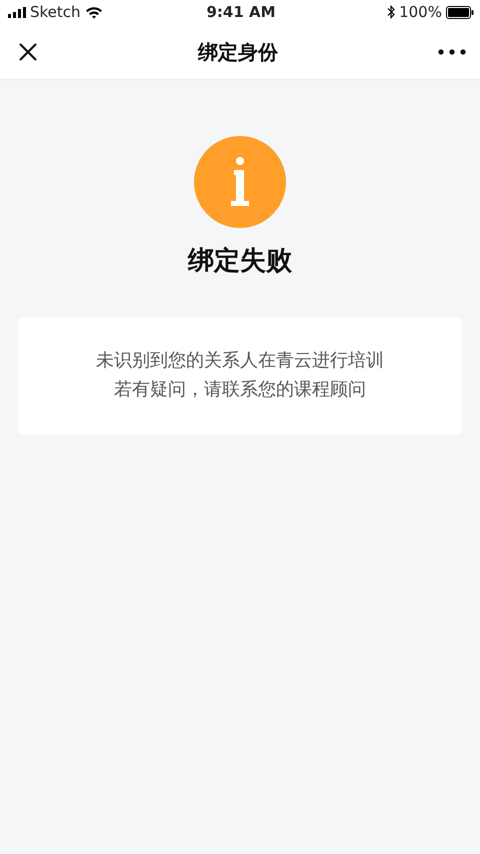 Image resolution: width=480 pixels, height=854 pixels. What do you see at coordinates (238, 52) in the screenshot?
I see `page-title: 绑定身份` at bounding box center [238, 52].